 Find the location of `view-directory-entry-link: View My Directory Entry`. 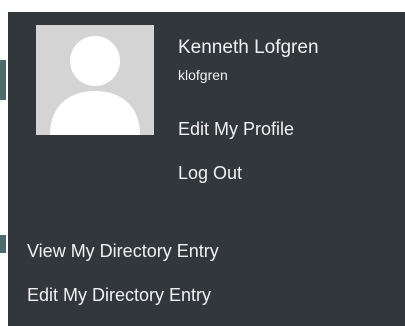

view-directory-entry-link: View My Directory Entry is located at coordinates (123, 251).